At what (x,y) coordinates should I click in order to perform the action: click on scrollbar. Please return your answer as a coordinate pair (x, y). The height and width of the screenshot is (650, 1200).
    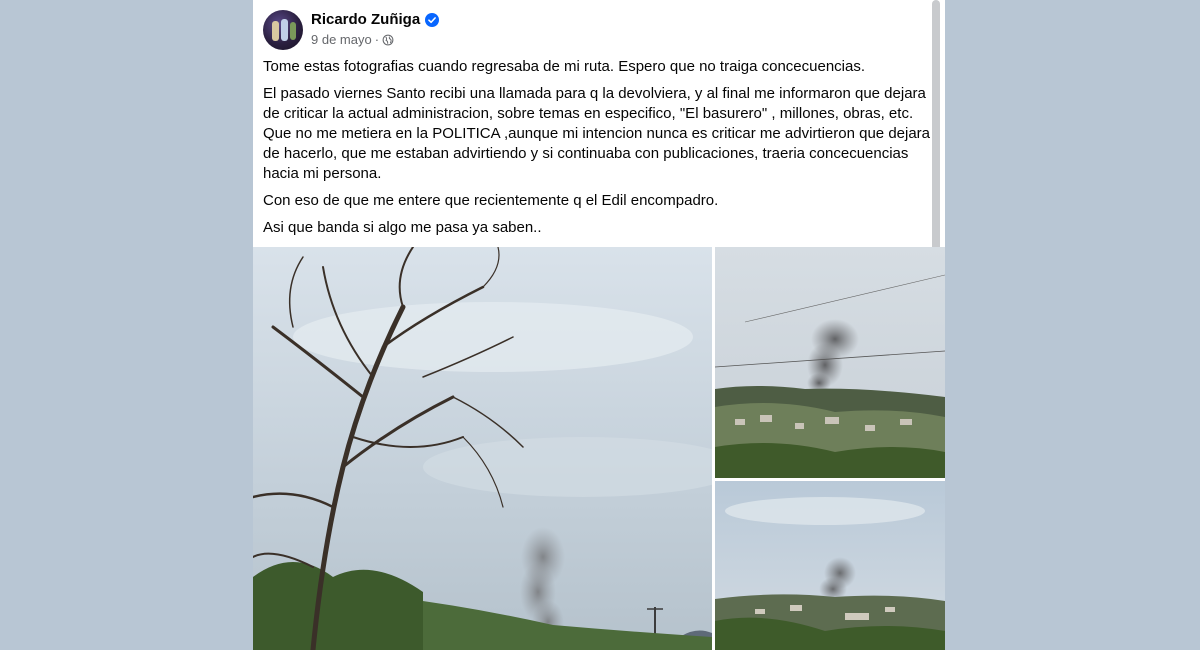
    Looking at the image, I should click on (936, 127).